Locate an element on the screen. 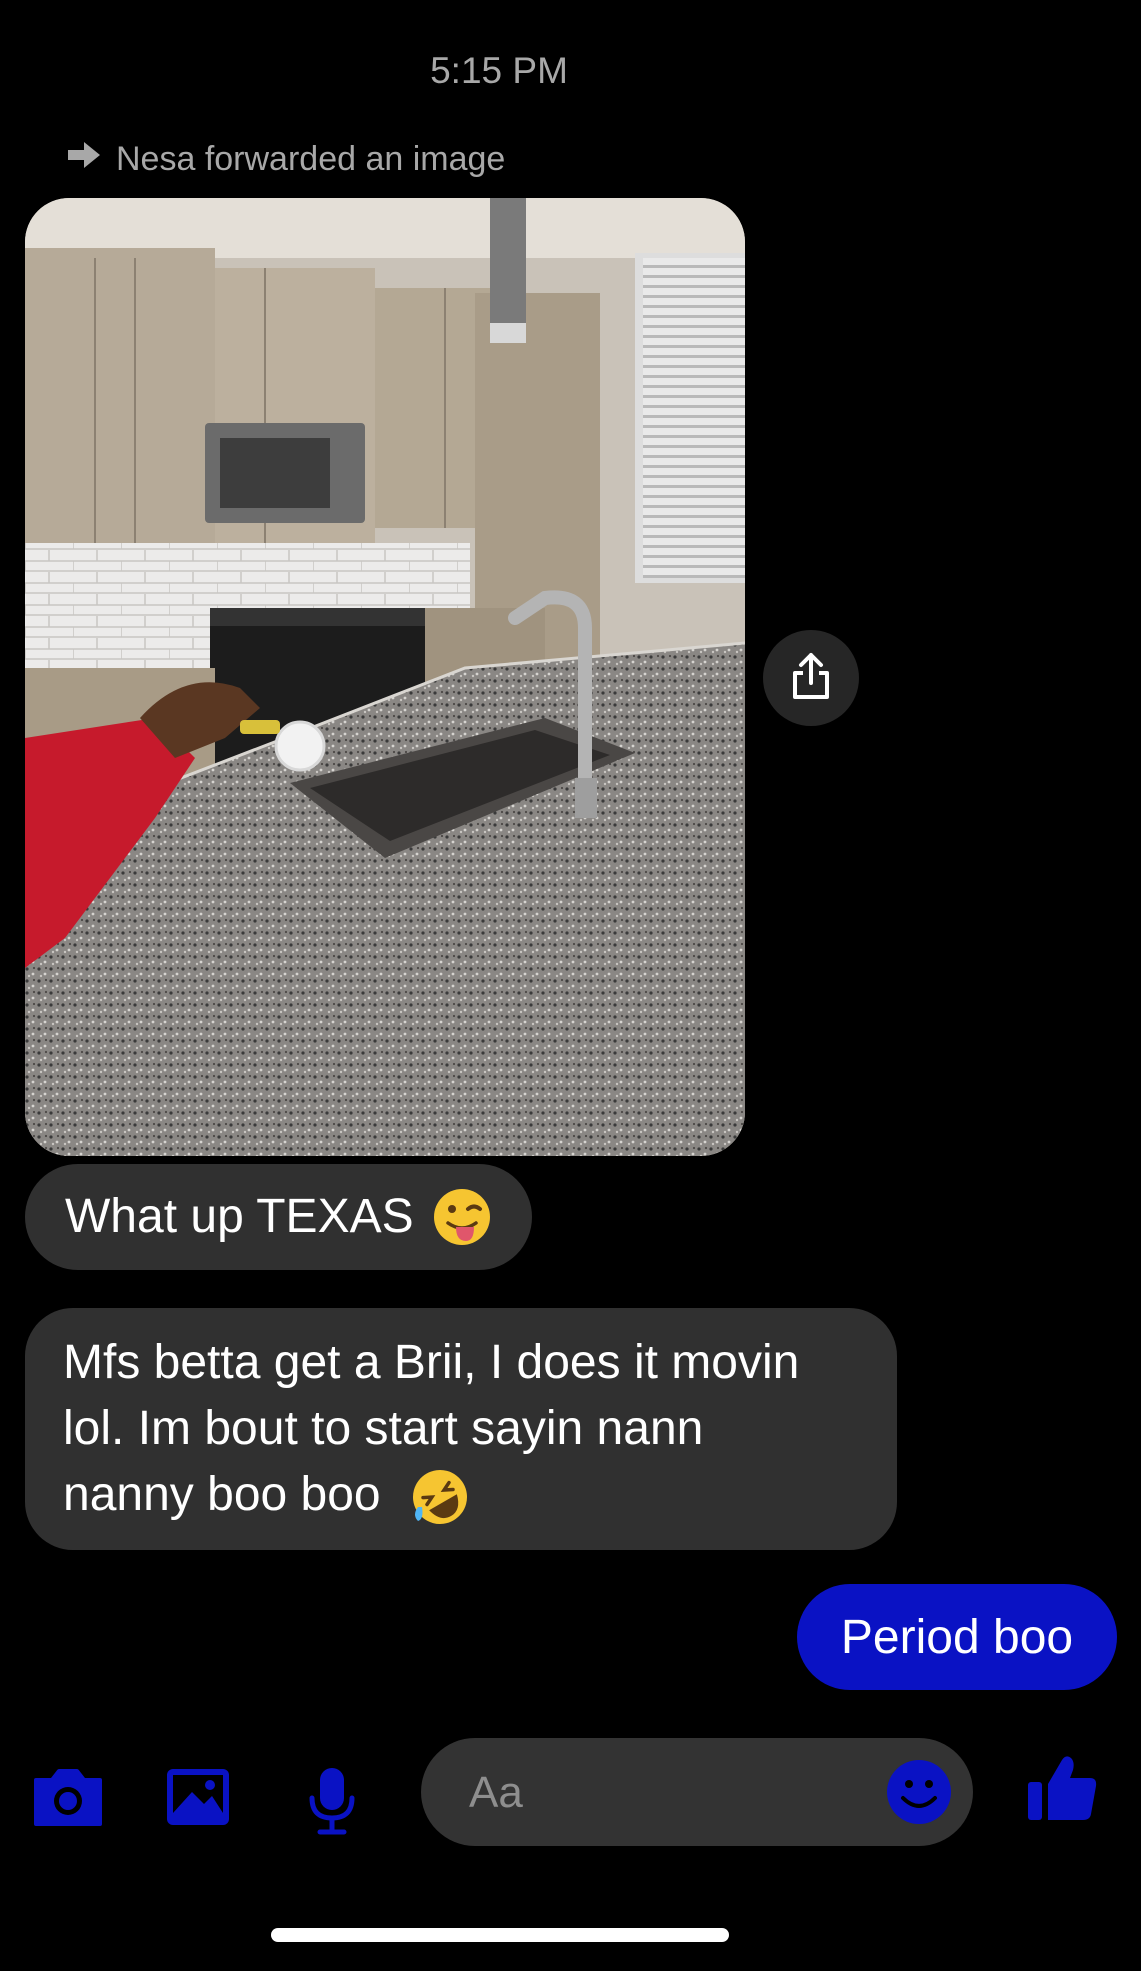 This screenshot has height=1971, width=1141. message-input is located at coordinates (659, 1793).